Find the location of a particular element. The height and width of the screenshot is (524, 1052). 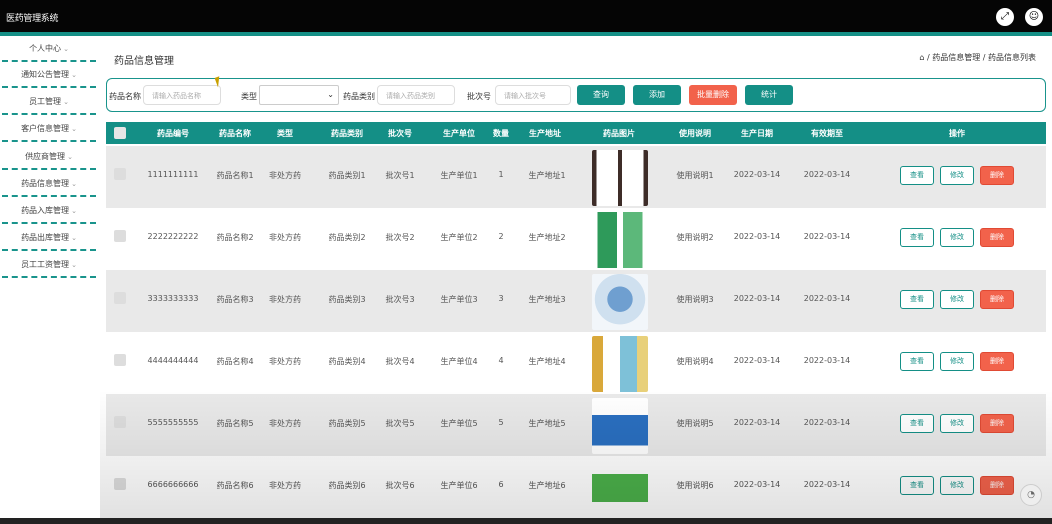

batch-input: 请输入批次号 is located at coordinates (533, 95).